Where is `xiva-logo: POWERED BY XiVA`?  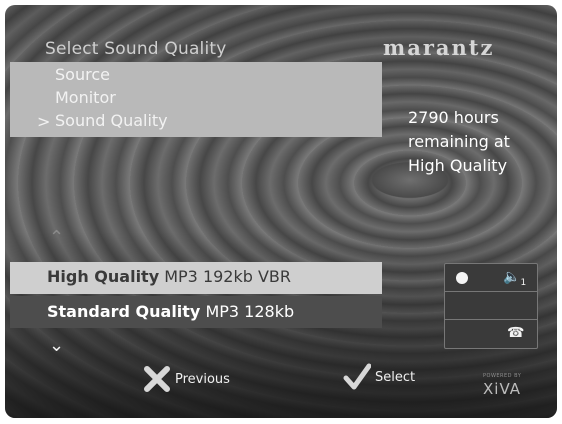
xiva-logo: POWERED BY XiVA is located at coordinates (502, 385).